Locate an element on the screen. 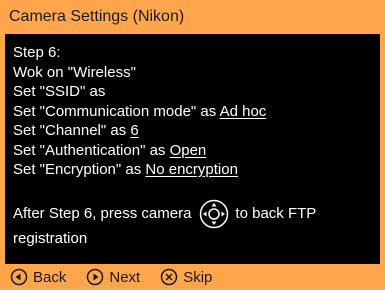 The width and height of the screenshot is (385, 290). skip-label: Skip is located at coordinates (198, 277).